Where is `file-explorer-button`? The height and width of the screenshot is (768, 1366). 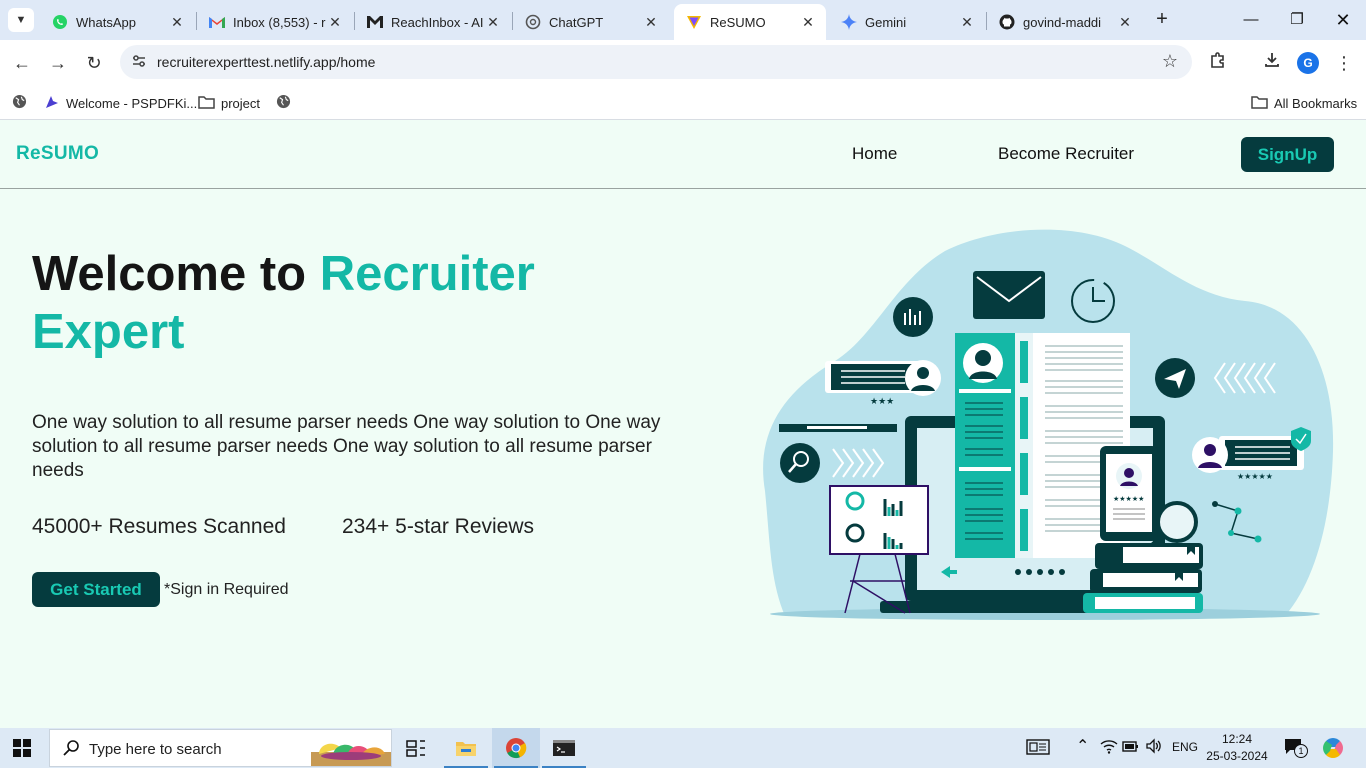
file-explorer-button is located at coordinates (466, 748).